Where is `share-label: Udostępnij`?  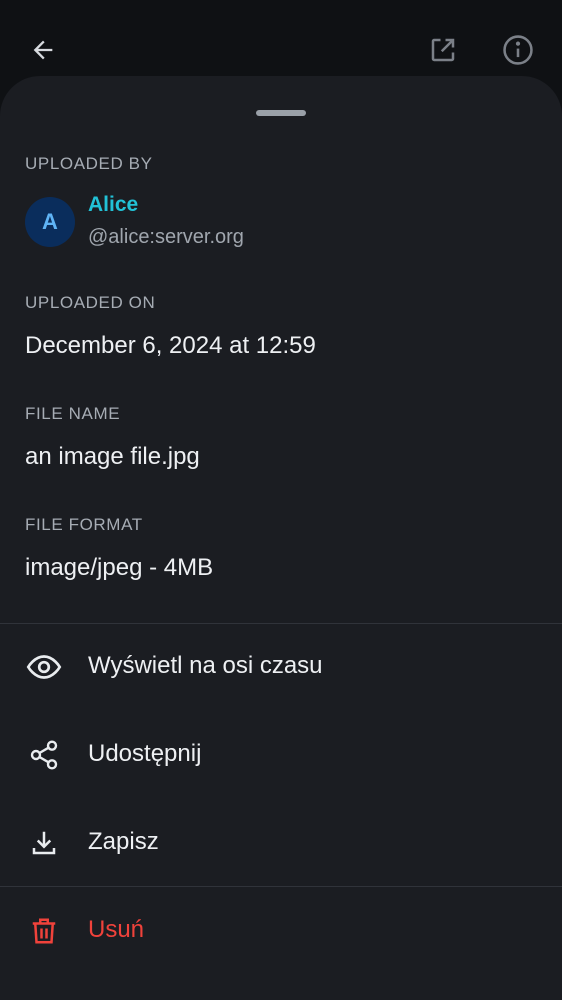 share-label: Udostępnij is located at coordinates (145, 753).